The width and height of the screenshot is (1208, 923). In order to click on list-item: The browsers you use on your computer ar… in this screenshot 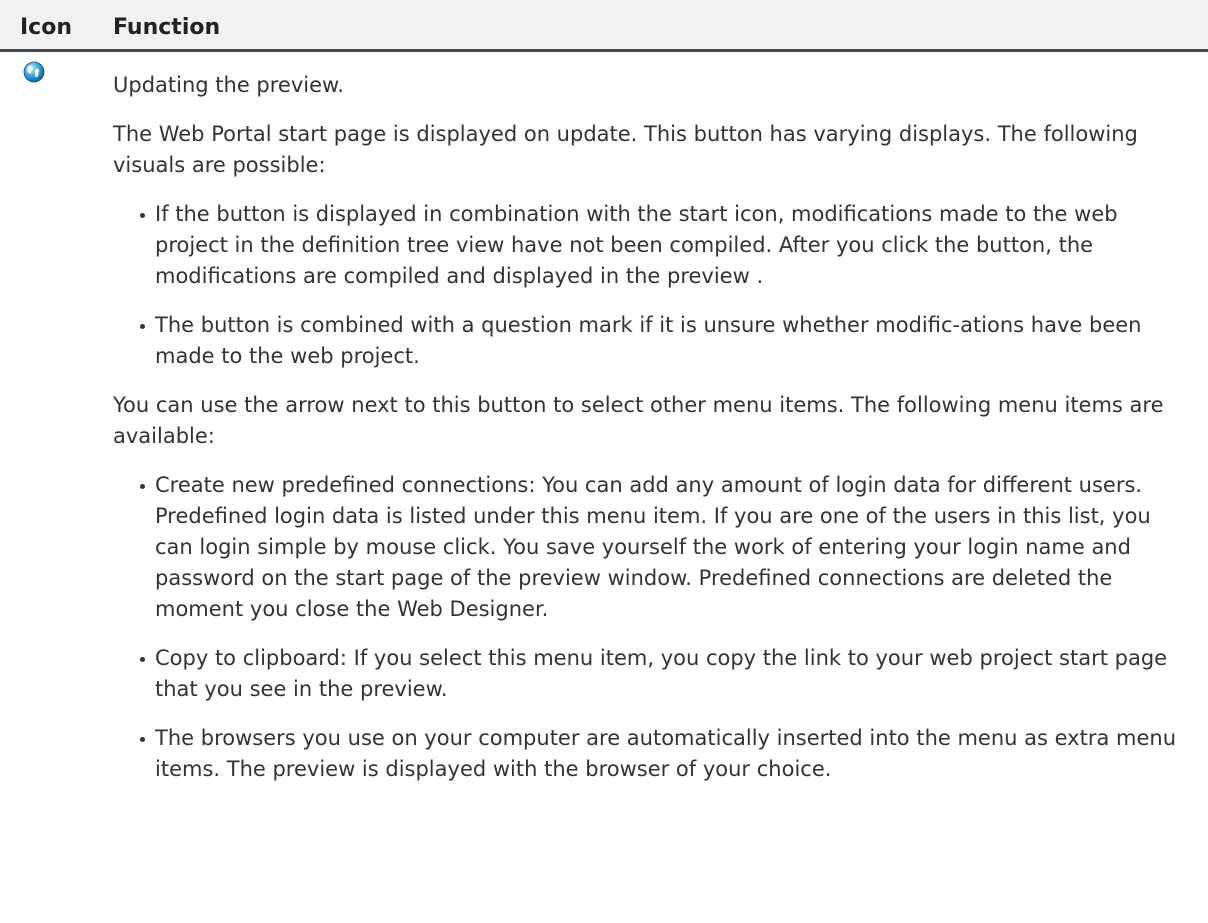, I will do `click(666, 754)`.